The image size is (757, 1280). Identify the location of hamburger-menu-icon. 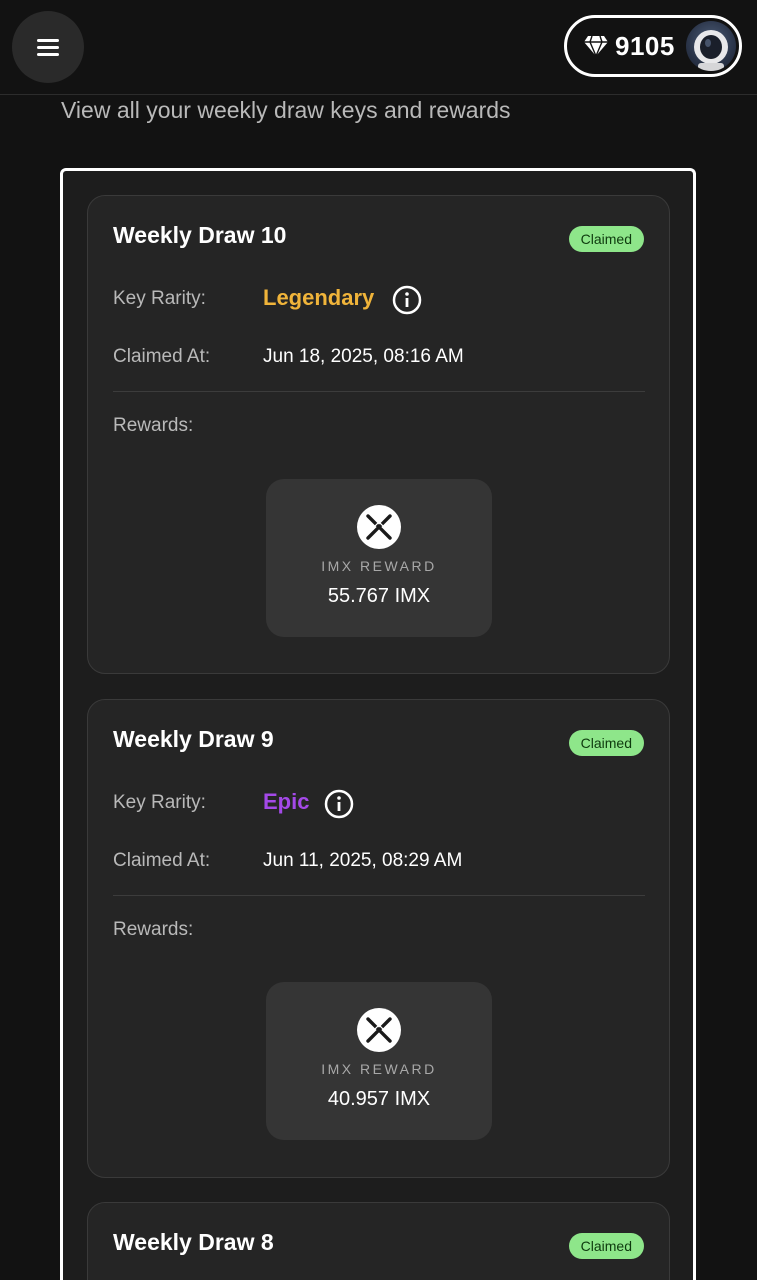
(48, 47).